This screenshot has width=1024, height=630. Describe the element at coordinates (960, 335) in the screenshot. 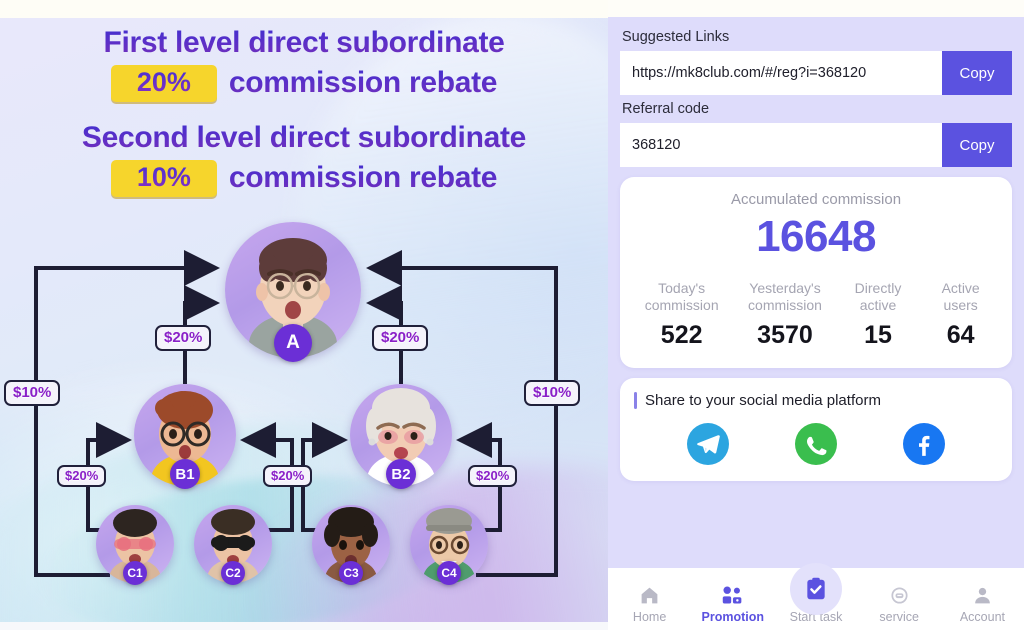

I see `stat-value-active-users: 64` at that location.